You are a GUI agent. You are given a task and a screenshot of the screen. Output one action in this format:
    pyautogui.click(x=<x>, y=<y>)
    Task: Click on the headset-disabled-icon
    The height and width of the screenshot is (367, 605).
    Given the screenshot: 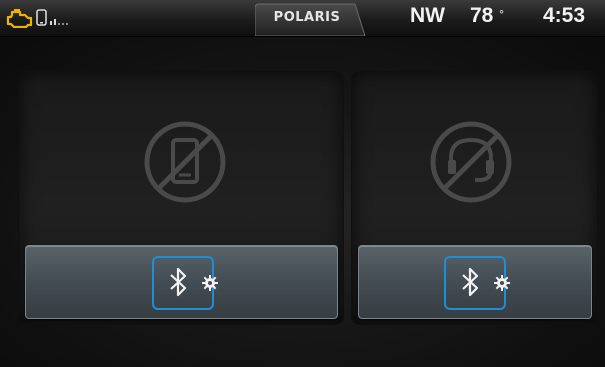 What is the action you would take?
    pyautogui.click(x=471, y=162)
    